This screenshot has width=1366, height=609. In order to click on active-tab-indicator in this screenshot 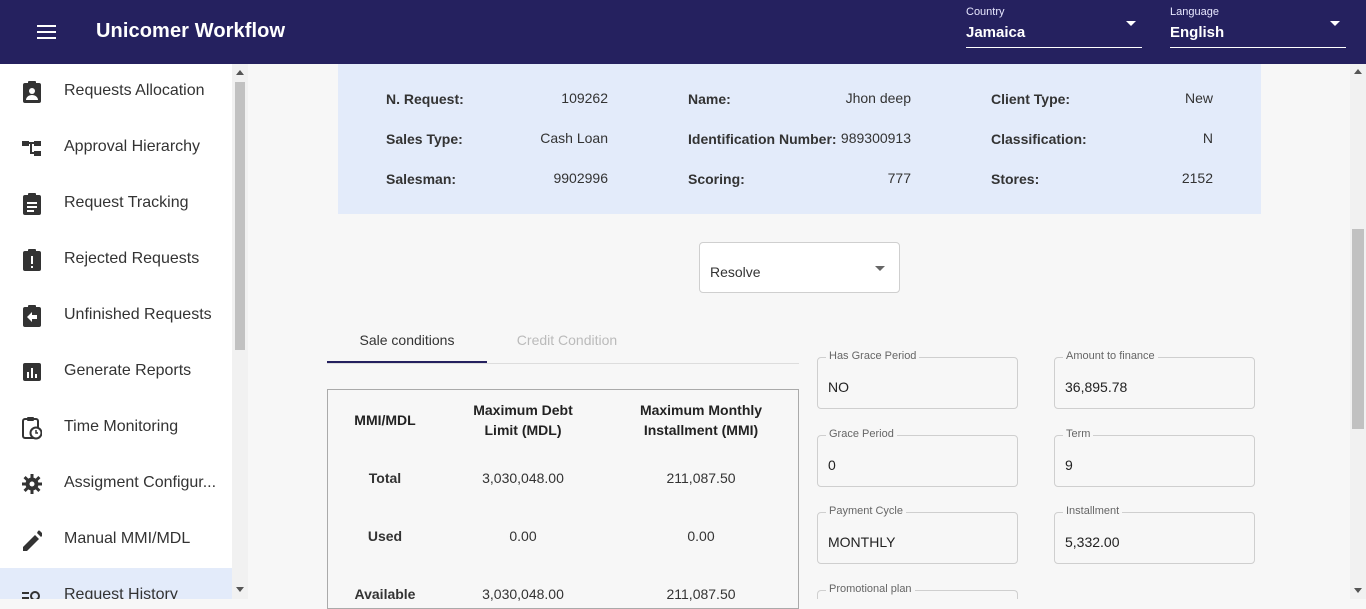, I will do `click(407, 362)`.